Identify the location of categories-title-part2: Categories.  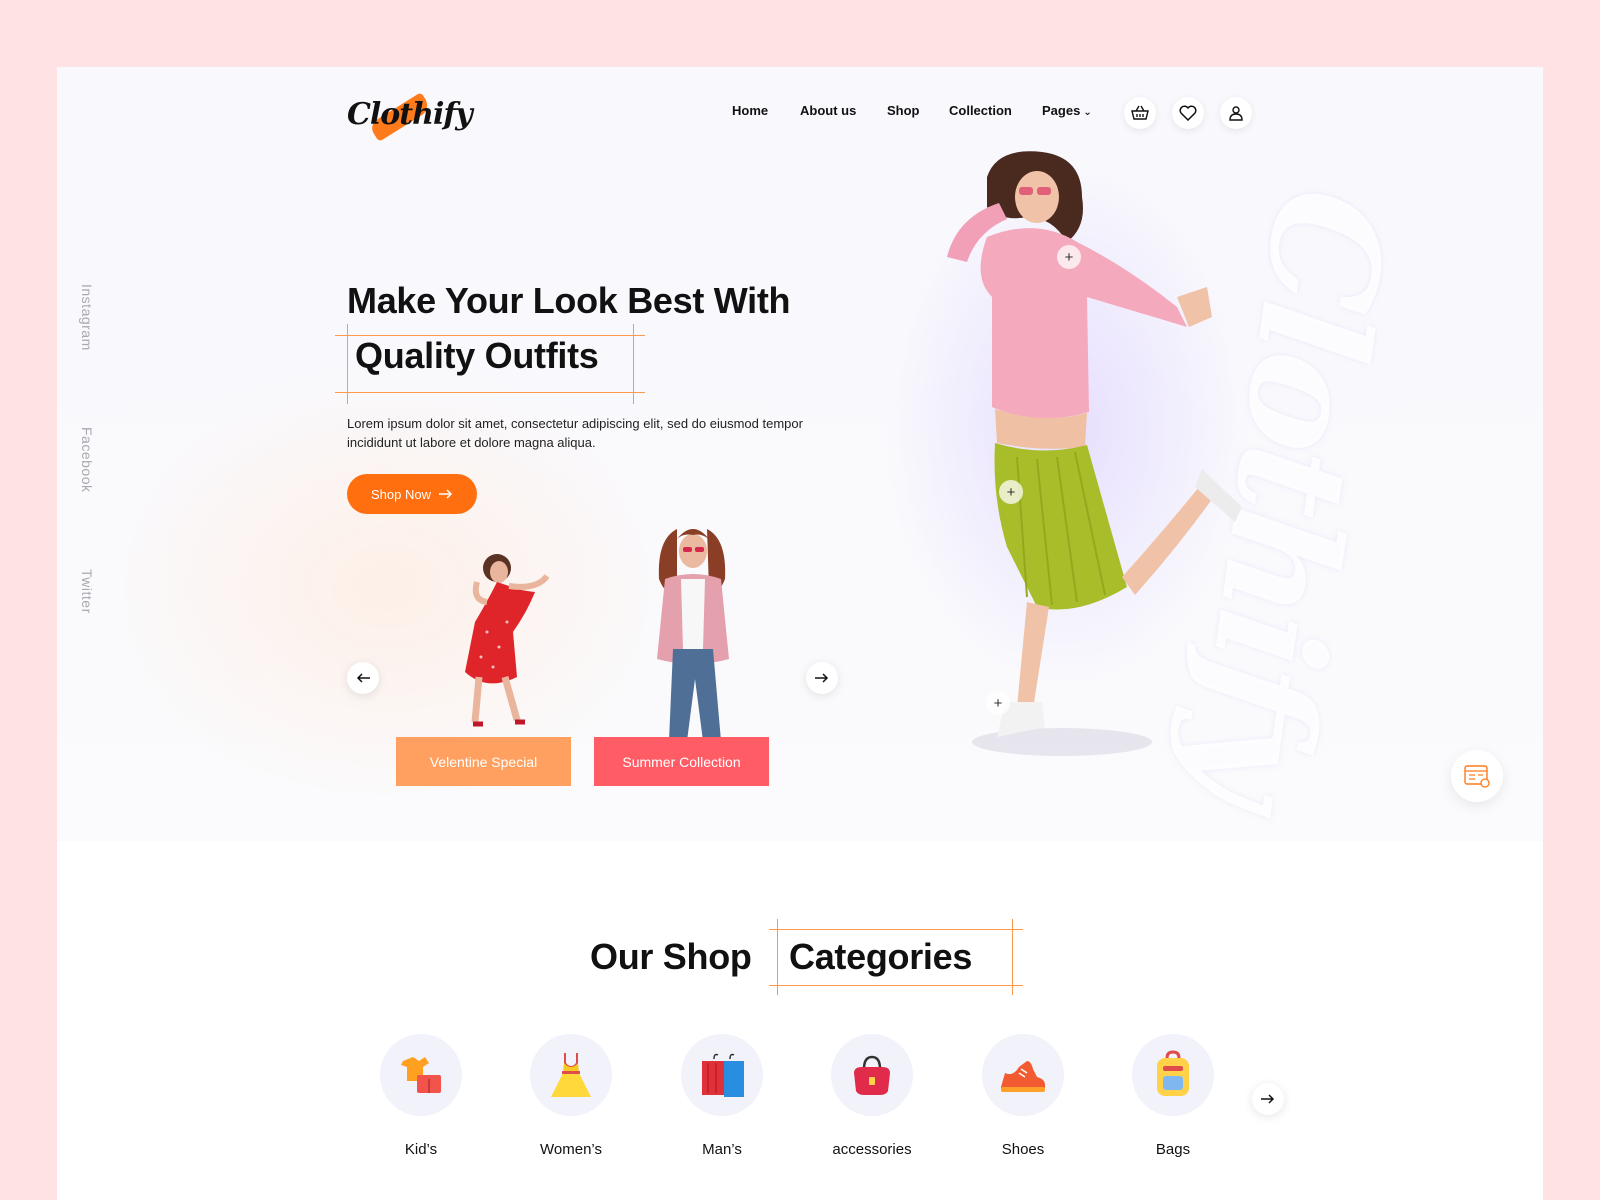
(881, 956).